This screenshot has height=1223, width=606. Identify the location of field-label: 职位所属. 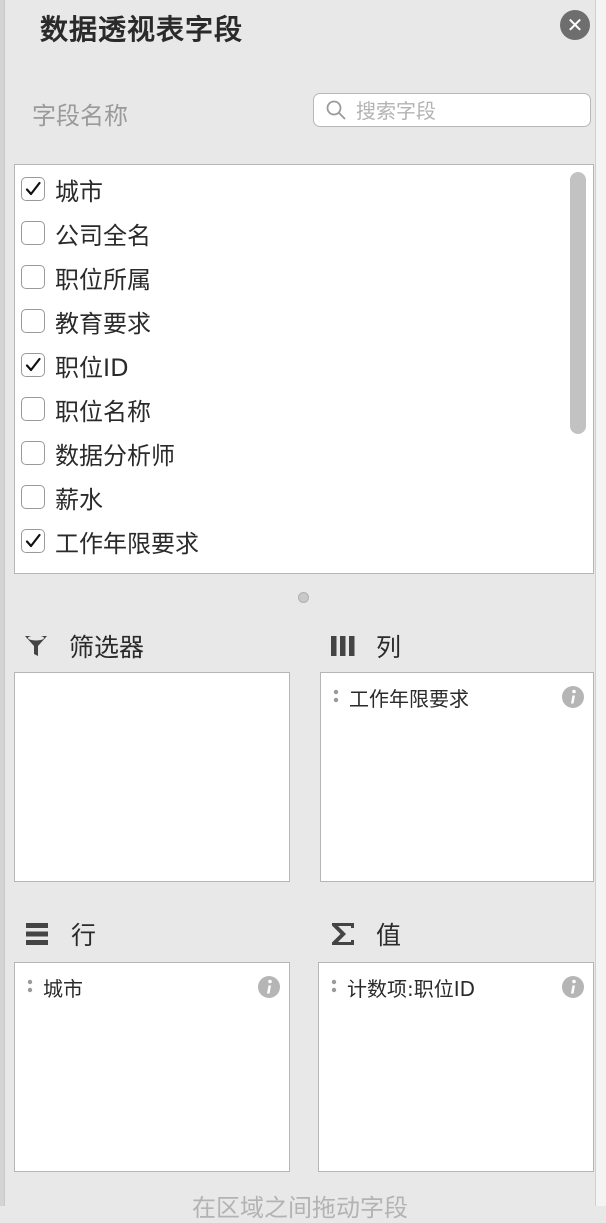
(103, 279).